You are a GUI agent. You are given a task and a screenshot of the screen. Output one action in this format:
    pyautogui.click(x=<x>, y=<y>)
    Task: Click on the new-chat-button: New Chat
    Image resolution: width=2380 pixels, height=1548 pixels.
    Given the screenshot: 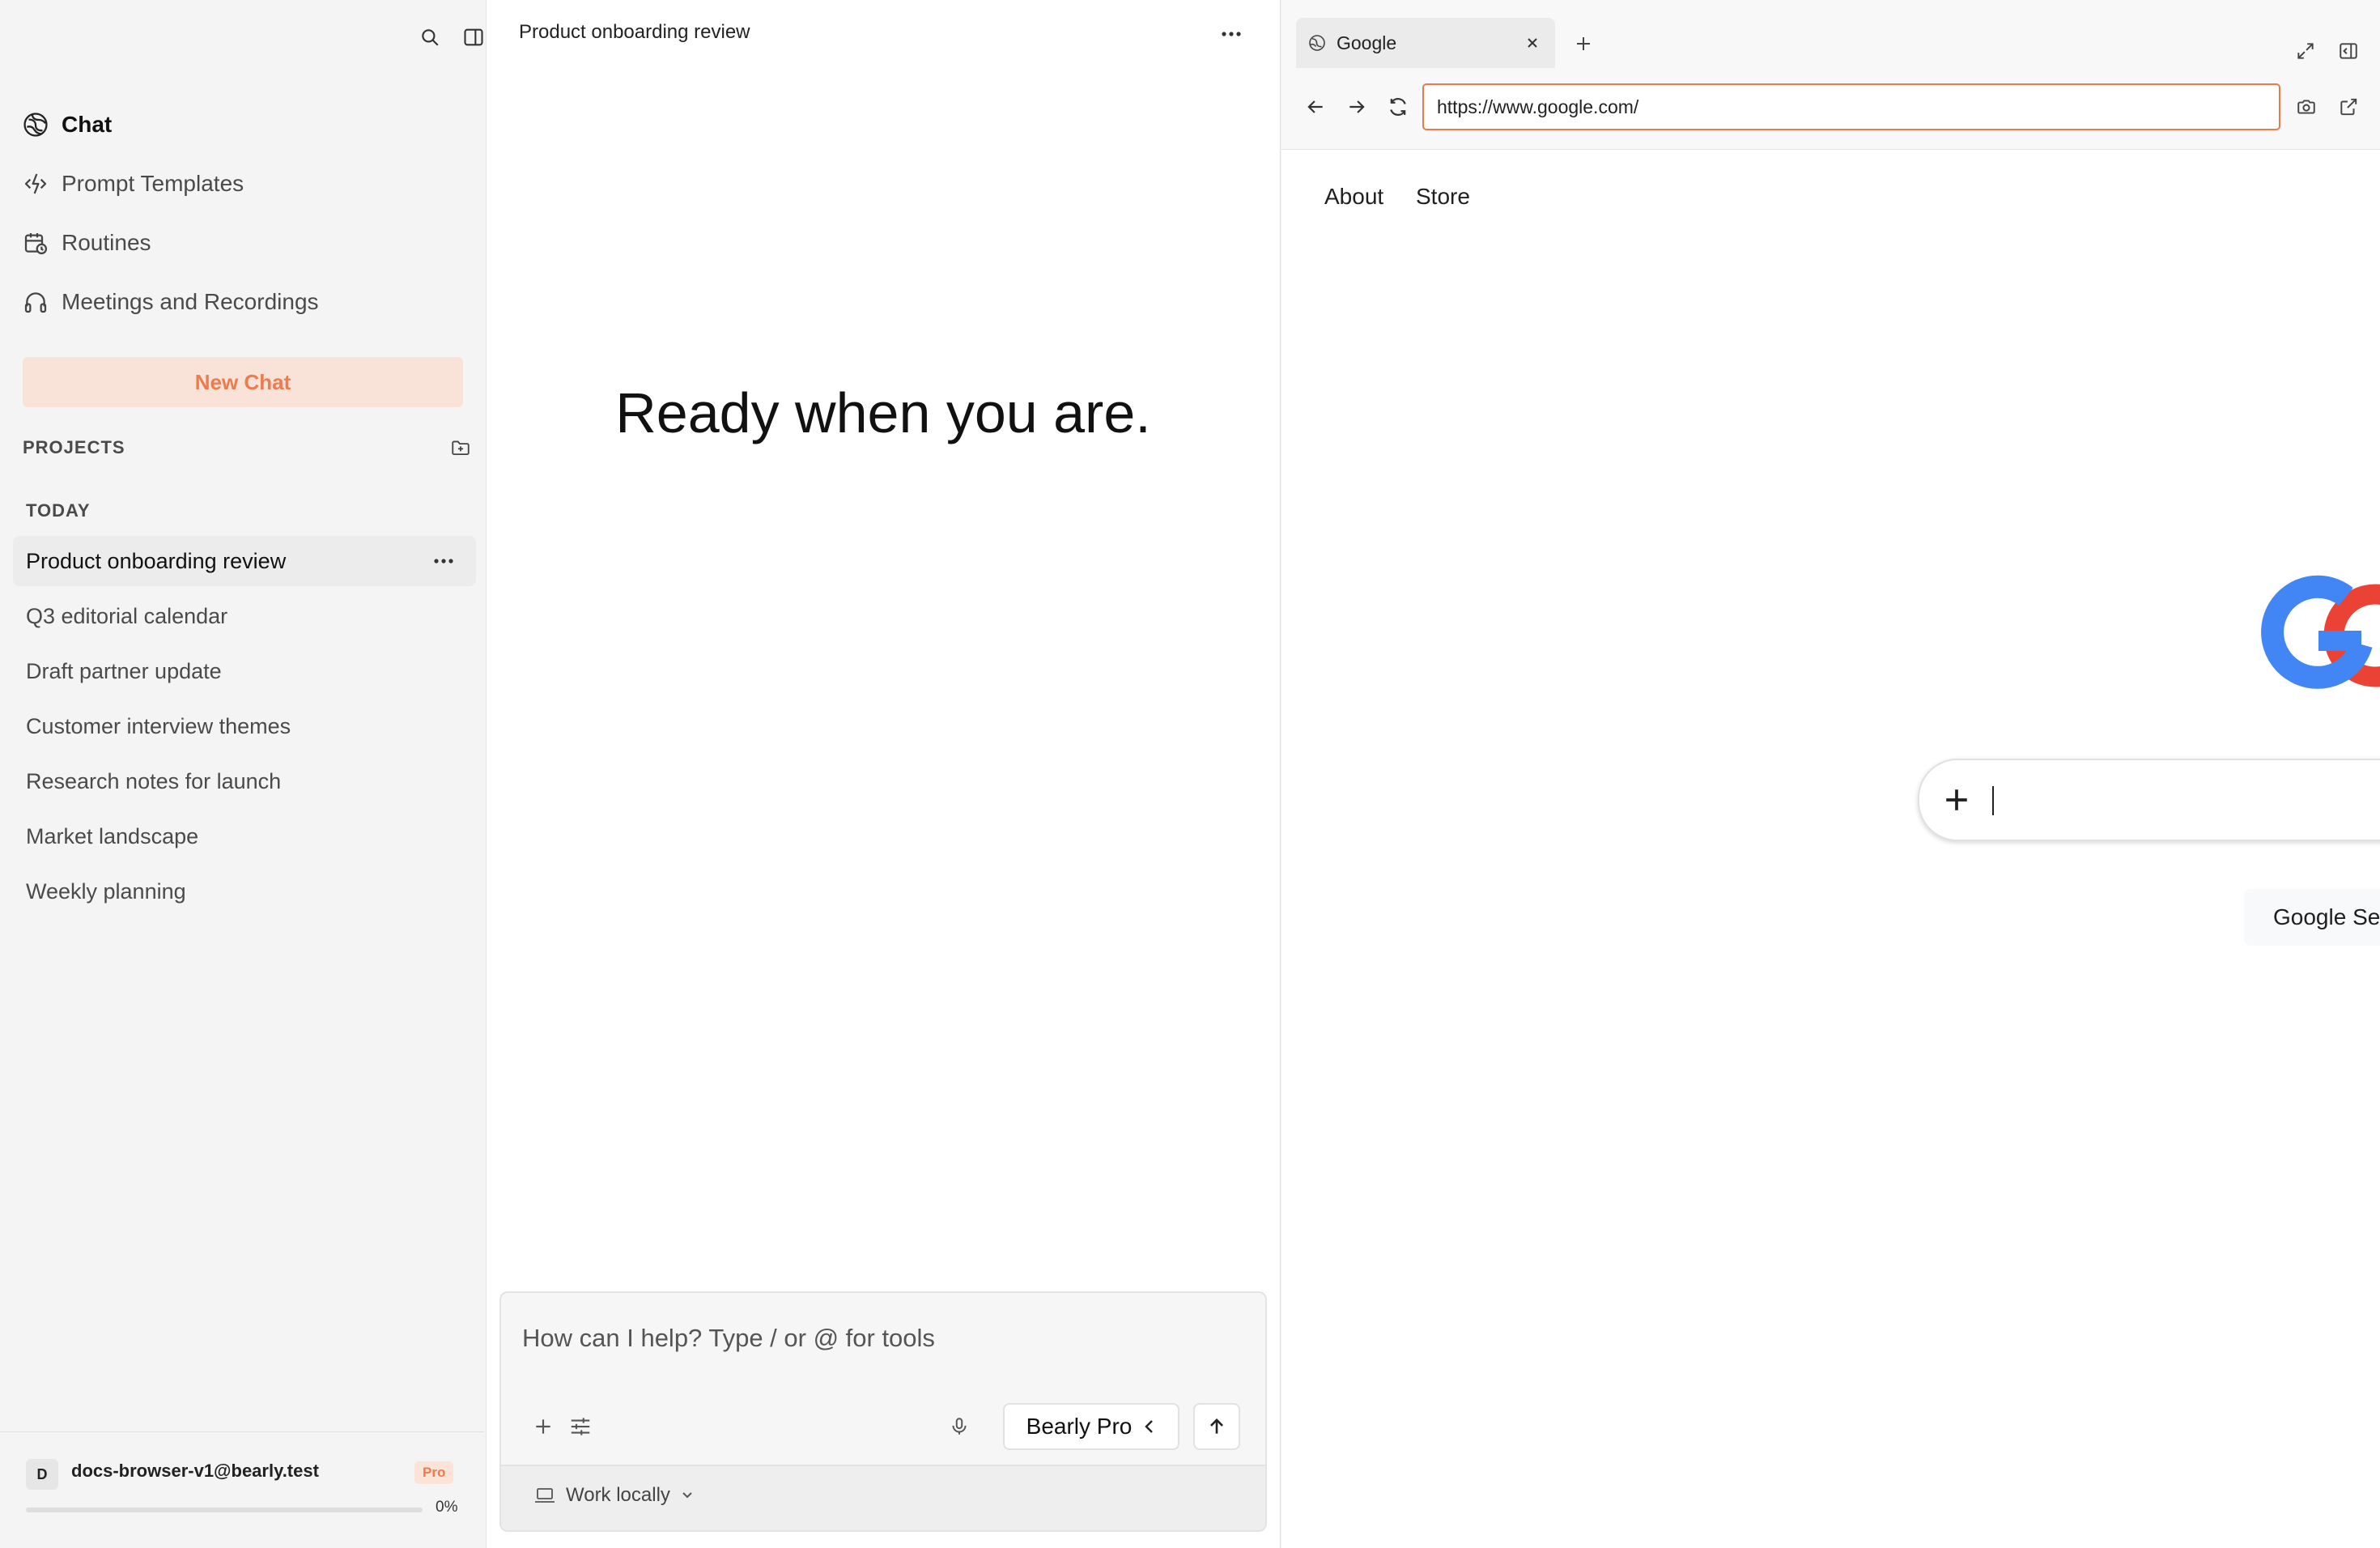 What is the action you would take?
    pyautogui.click(x=243, y=382)
    